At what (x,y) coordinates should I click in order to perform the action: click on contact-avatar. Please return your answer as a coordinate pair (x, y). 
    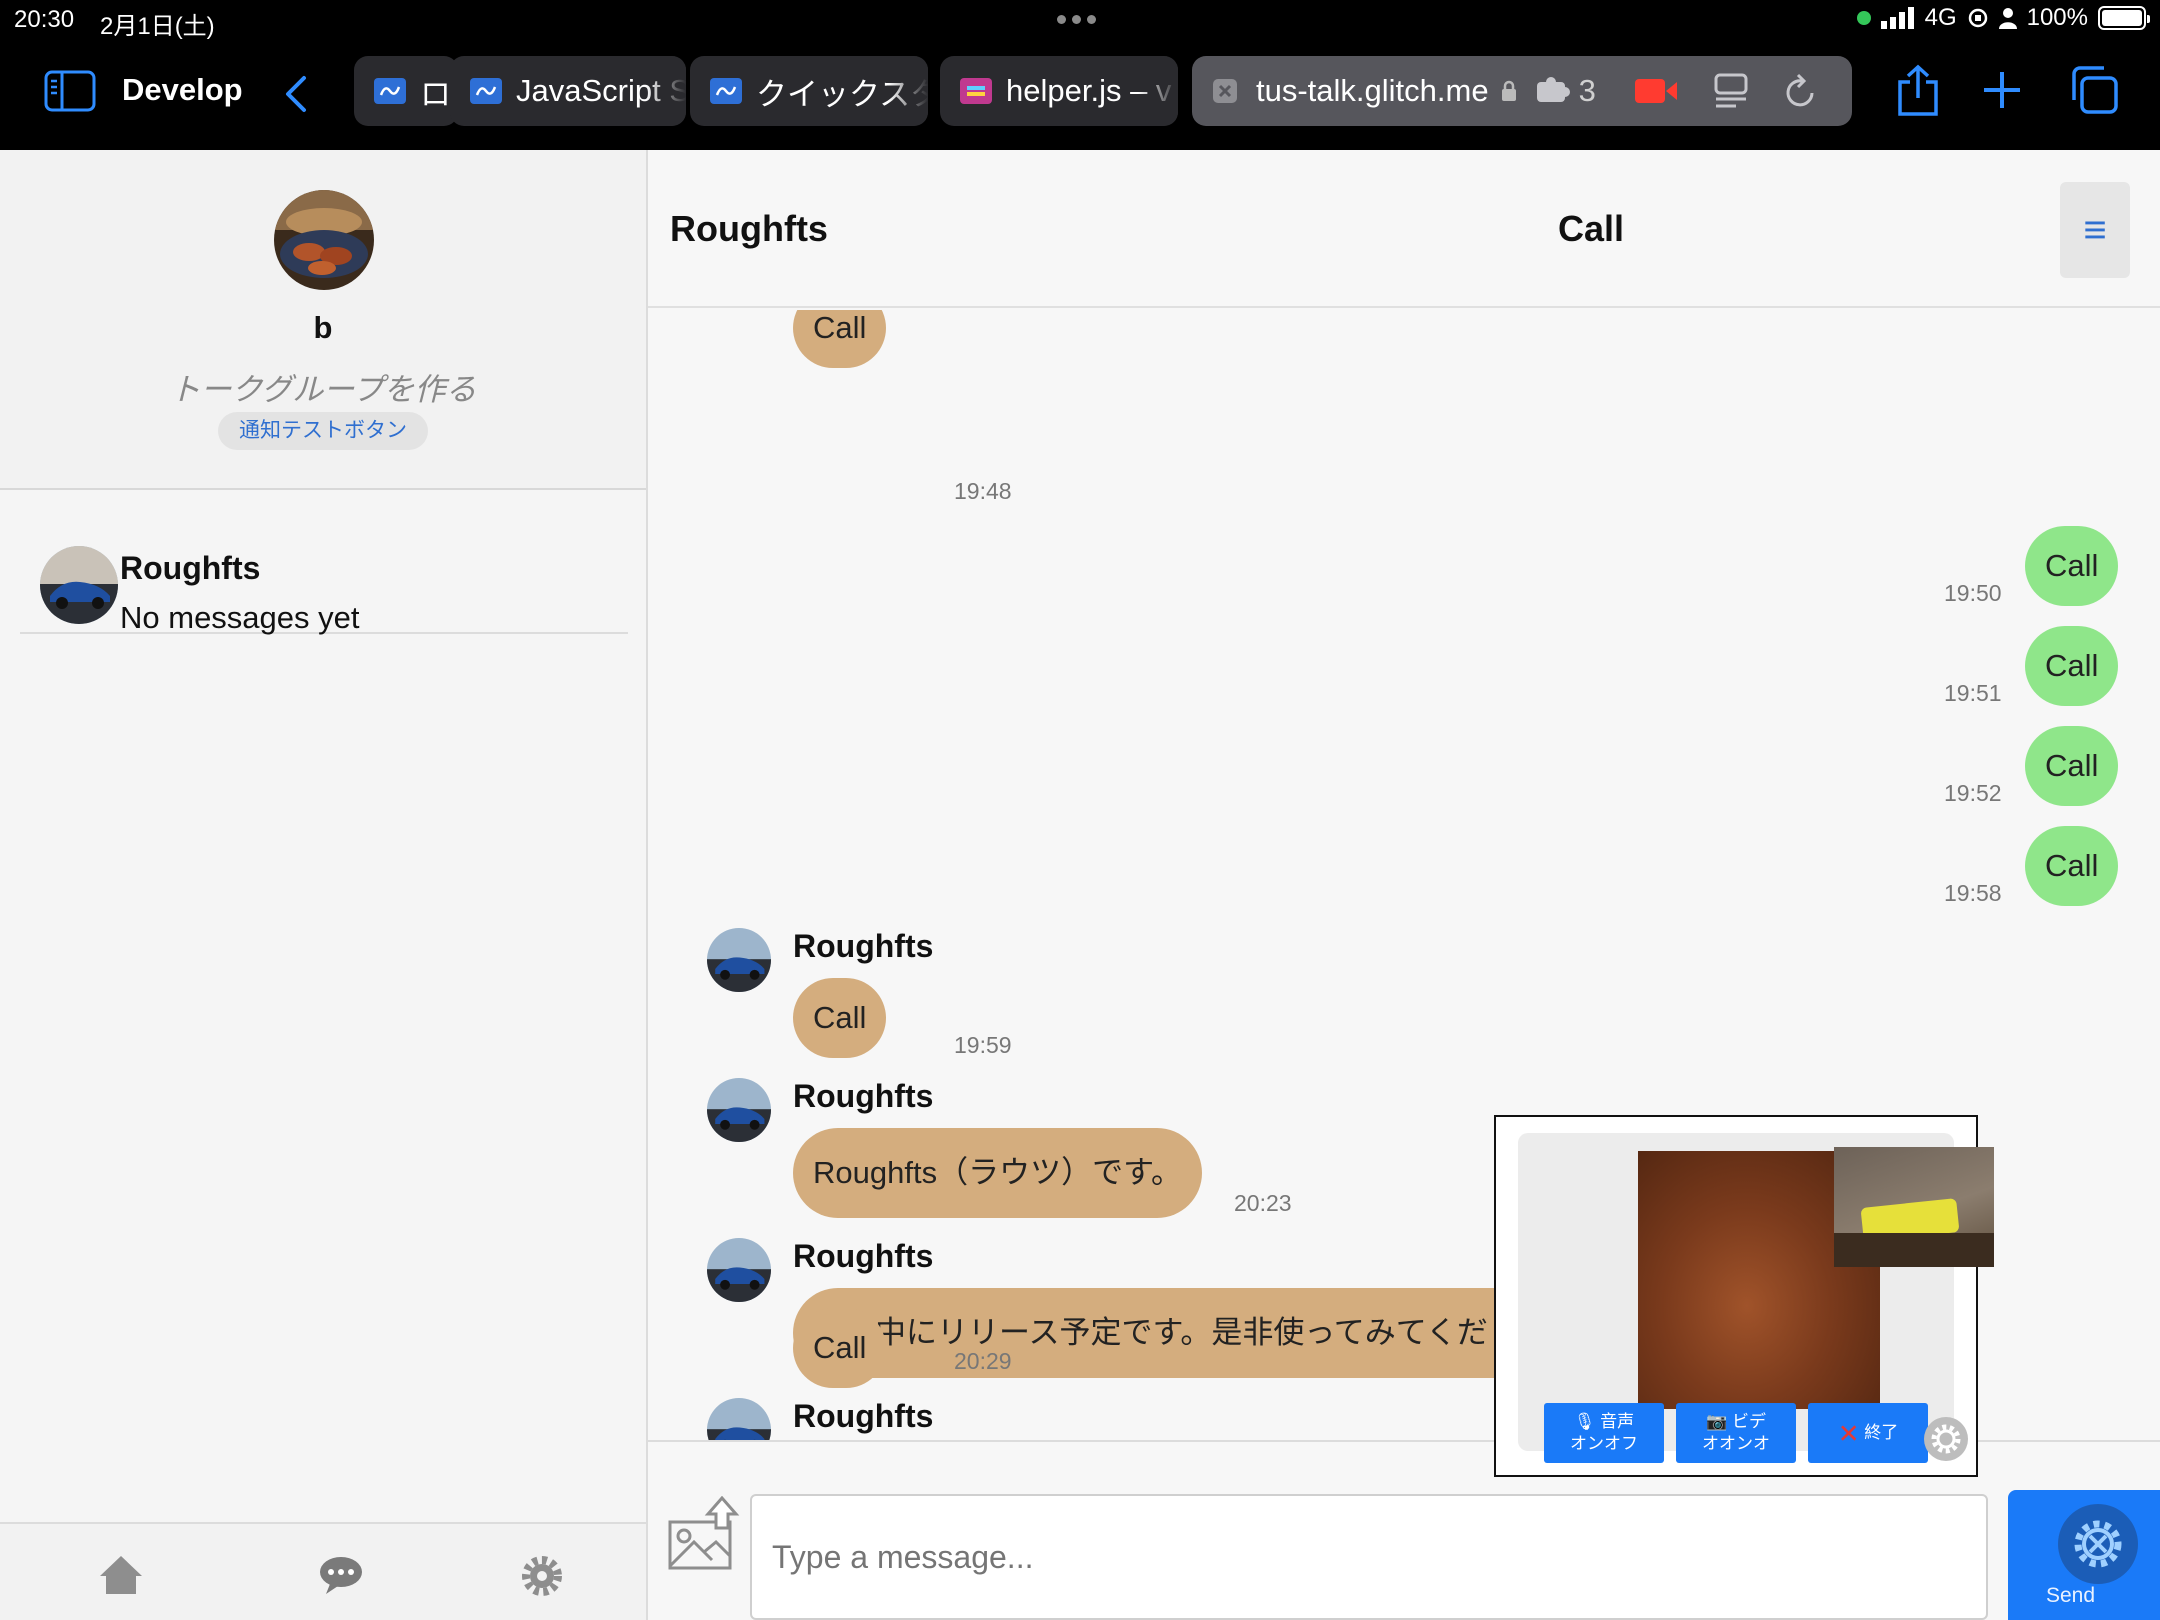
    Looking at the image, I should click on (79, 585).